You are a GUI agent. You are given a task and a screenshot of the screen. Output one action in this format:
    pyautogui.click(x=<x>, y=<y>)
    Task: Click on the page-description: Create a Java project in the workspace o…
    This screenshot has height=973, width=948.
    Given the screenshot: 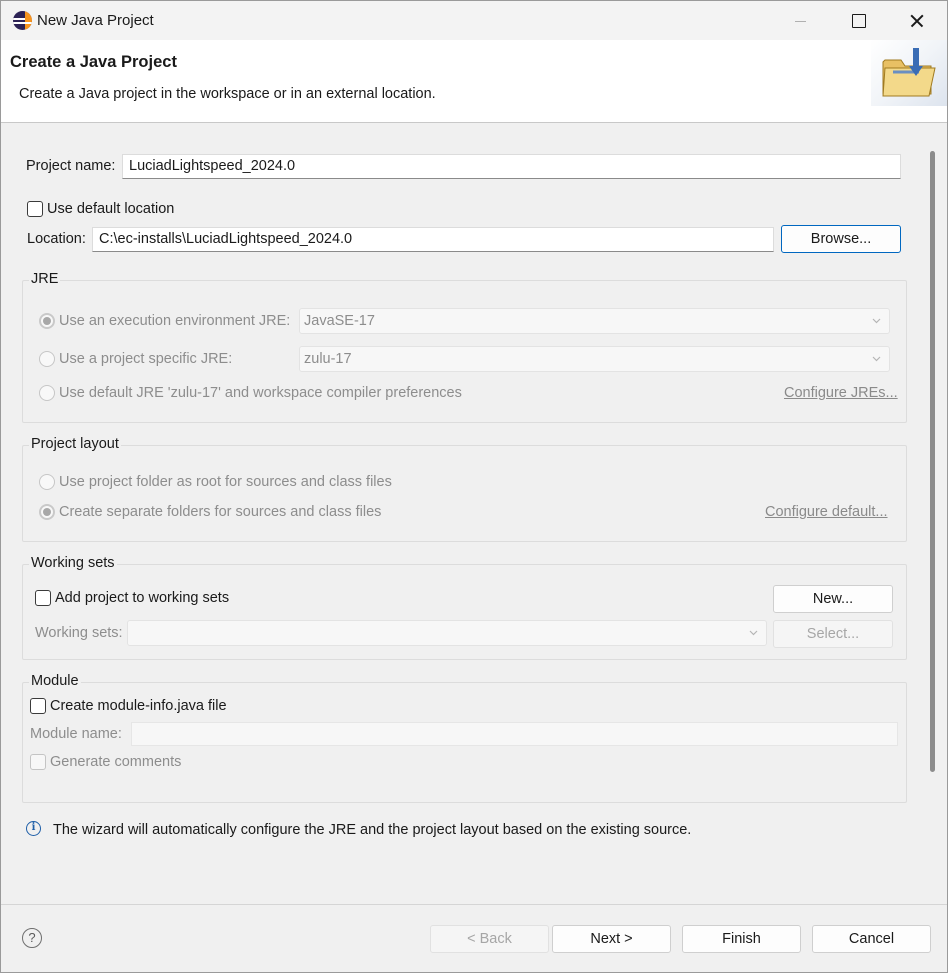 What is the action you would take?
    pyautogui.click(x=227, y=94)
    